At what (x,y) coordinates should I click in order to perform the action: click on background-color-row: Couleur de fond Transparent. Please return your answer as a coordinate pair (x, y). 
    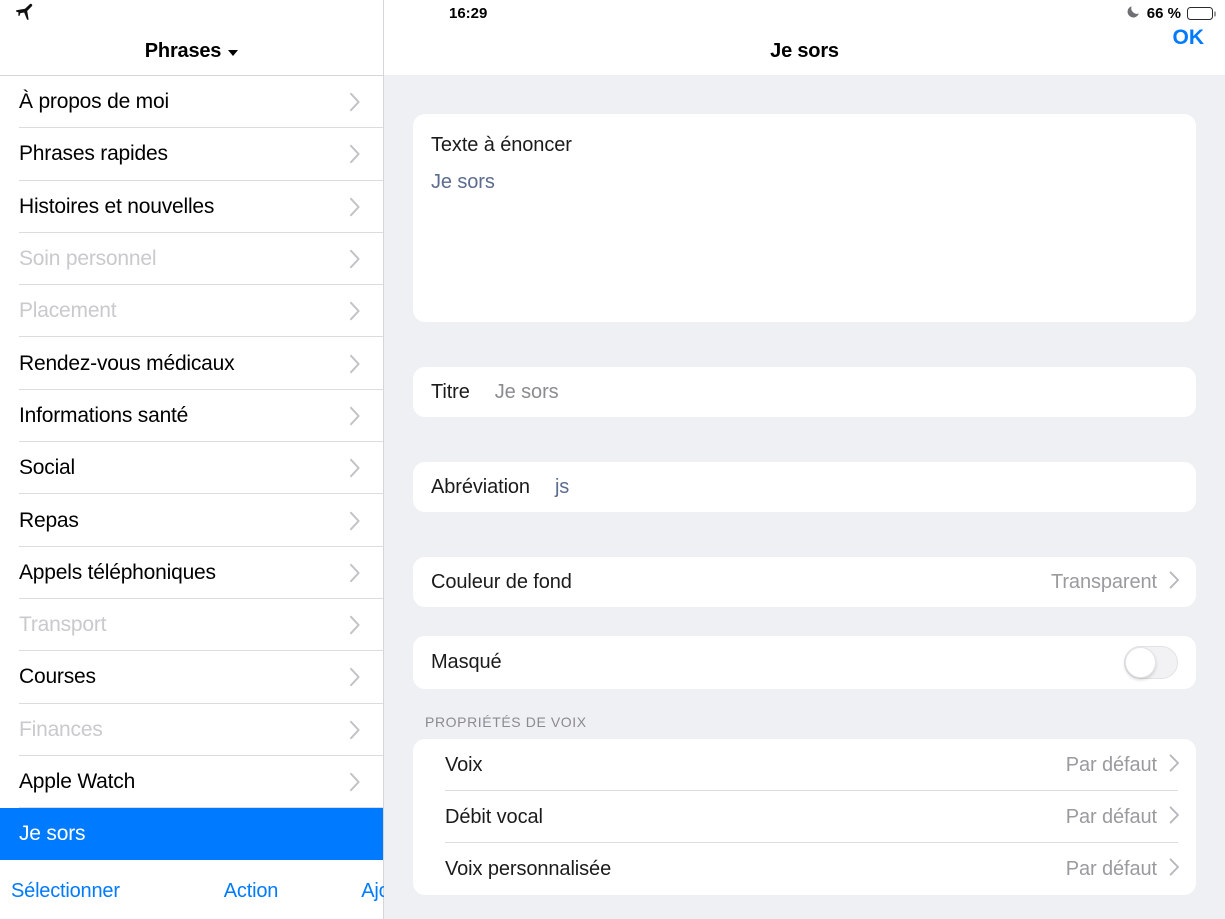
    Looking at the image, I should click on (804, 582).